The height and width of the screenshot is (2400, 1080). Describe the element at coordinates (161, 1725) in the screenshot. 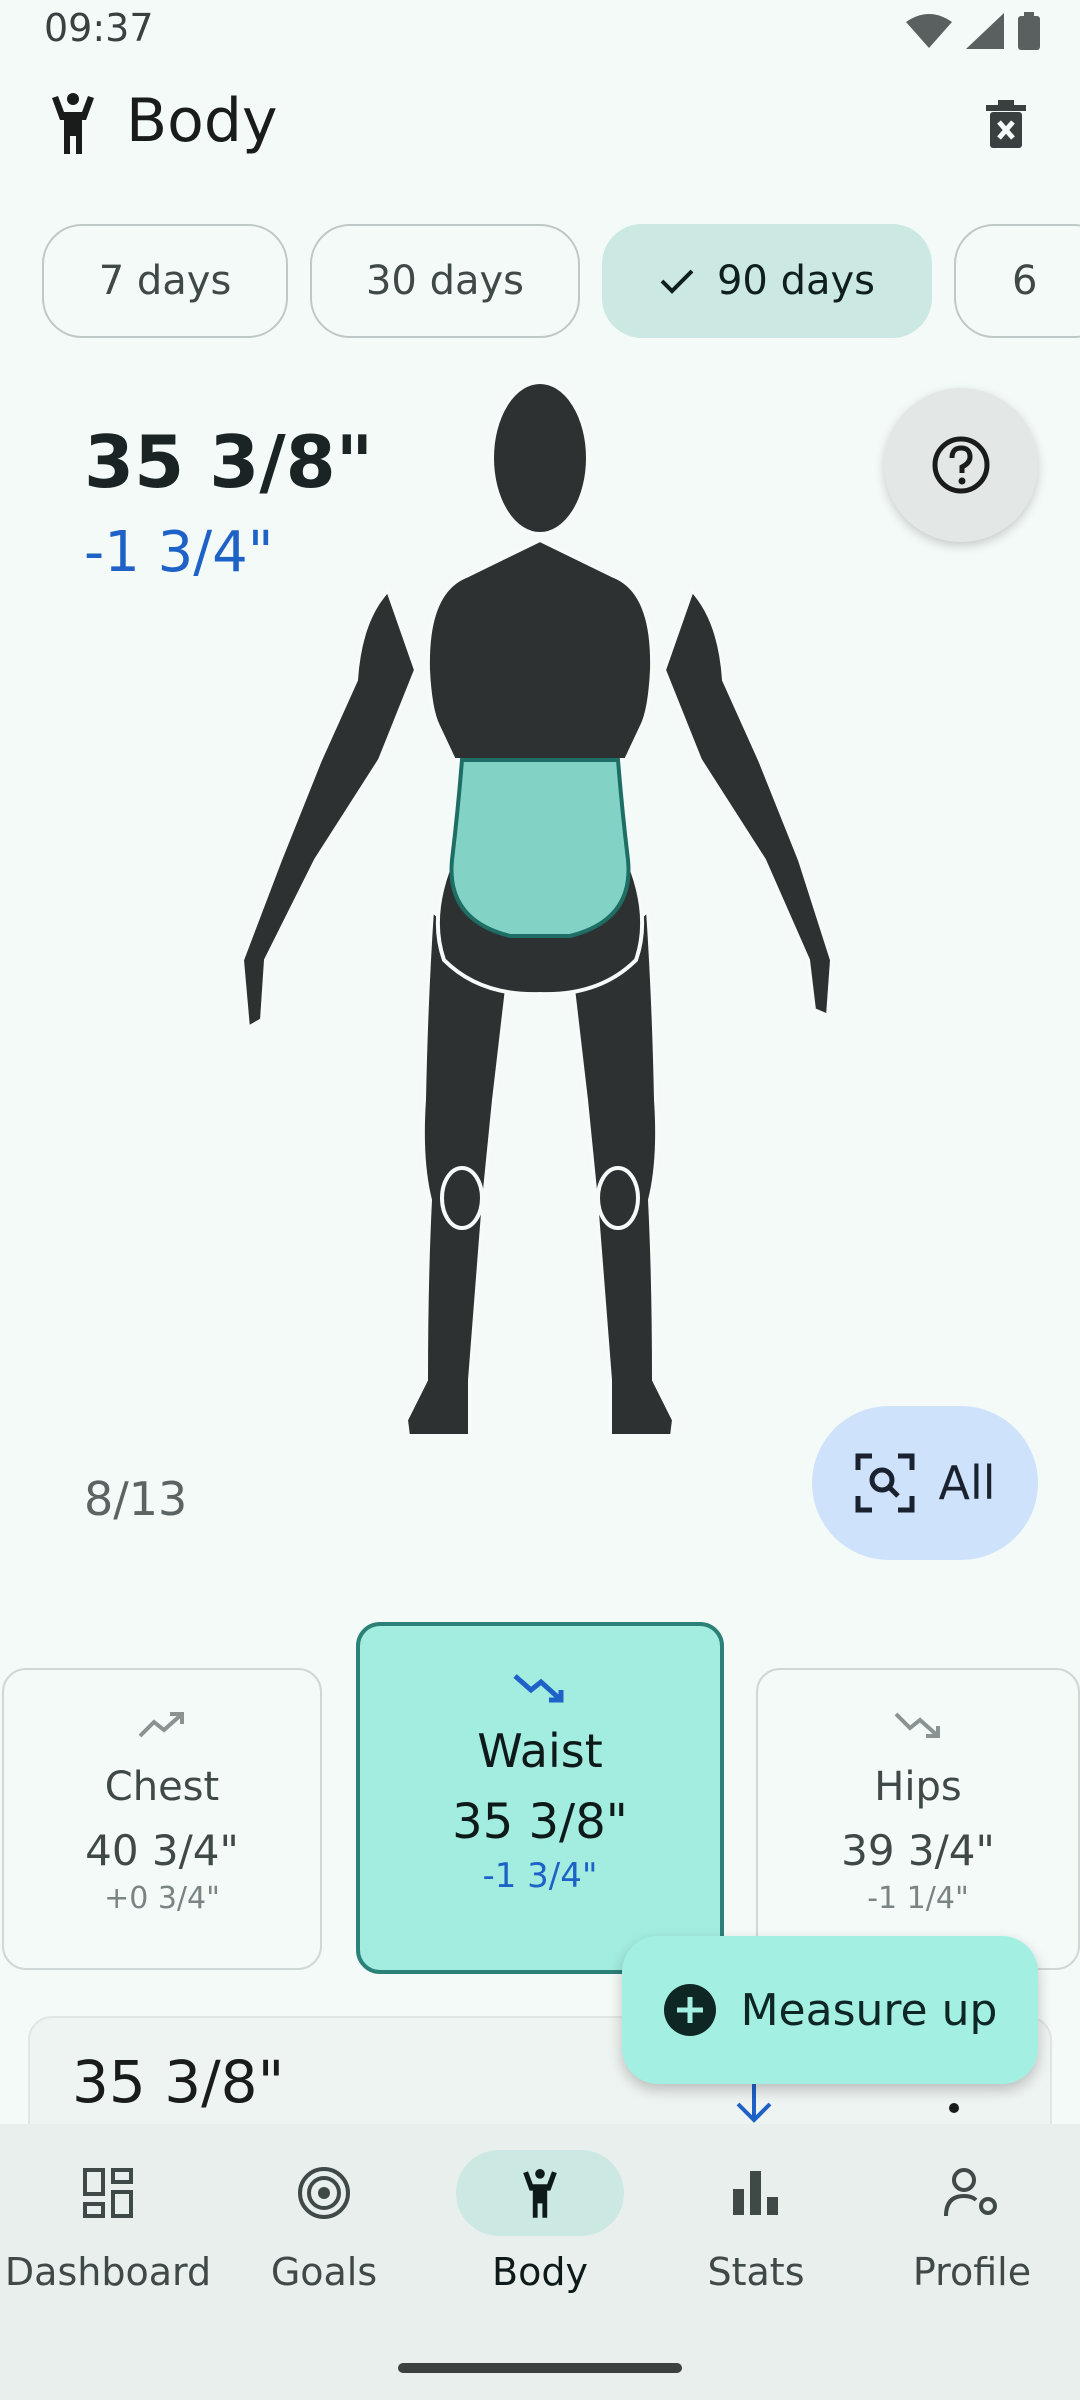

I see `trending-up-icon` at that location.